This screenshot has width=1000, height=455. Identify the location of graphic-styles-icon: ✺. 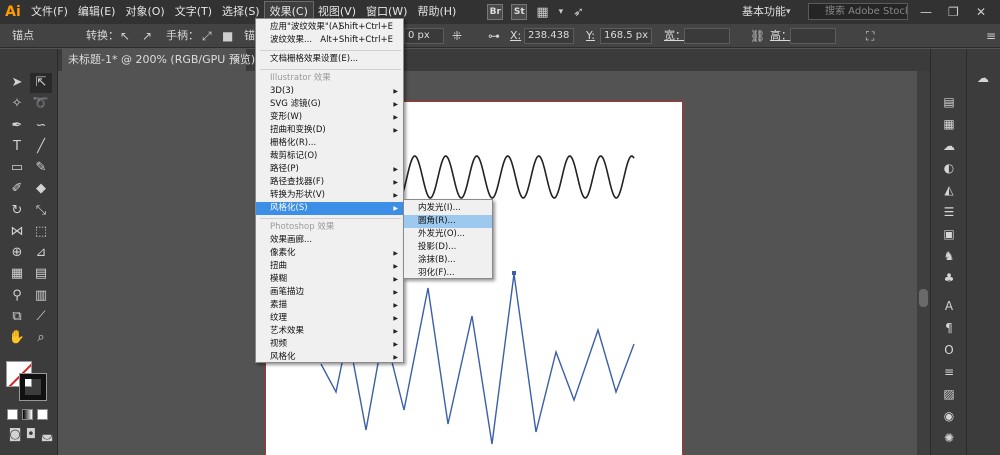
(949, 438).